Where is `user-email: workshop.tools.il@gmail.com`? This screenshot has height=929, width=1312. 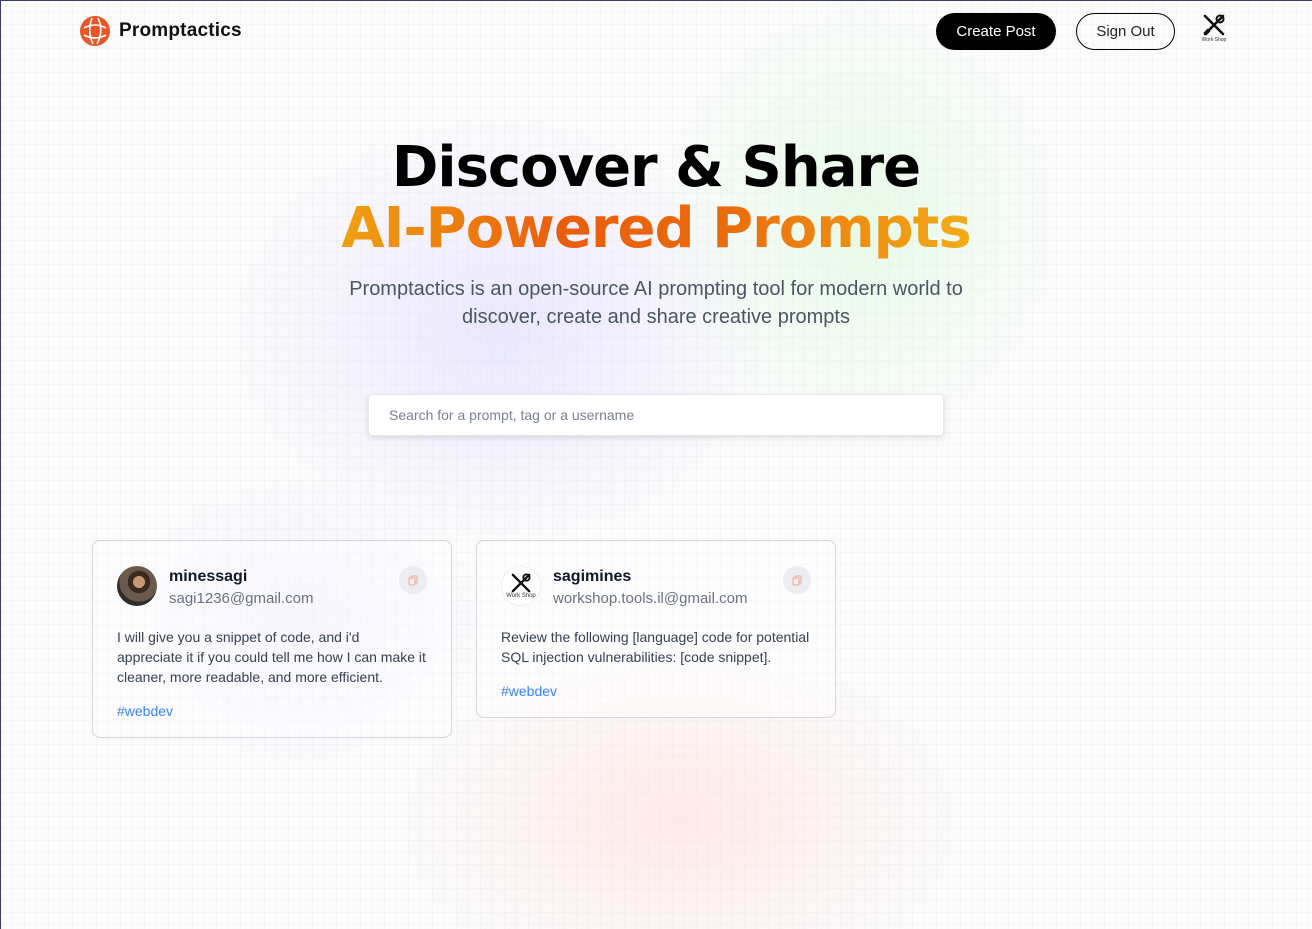
user-email: workshop.tools.il@gmail.com is located at coordinates (650, 598).